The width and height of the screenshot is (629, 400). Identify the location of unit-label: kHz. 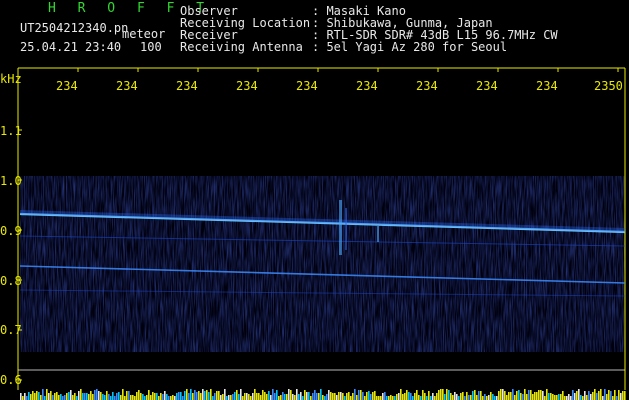
(11, 79).